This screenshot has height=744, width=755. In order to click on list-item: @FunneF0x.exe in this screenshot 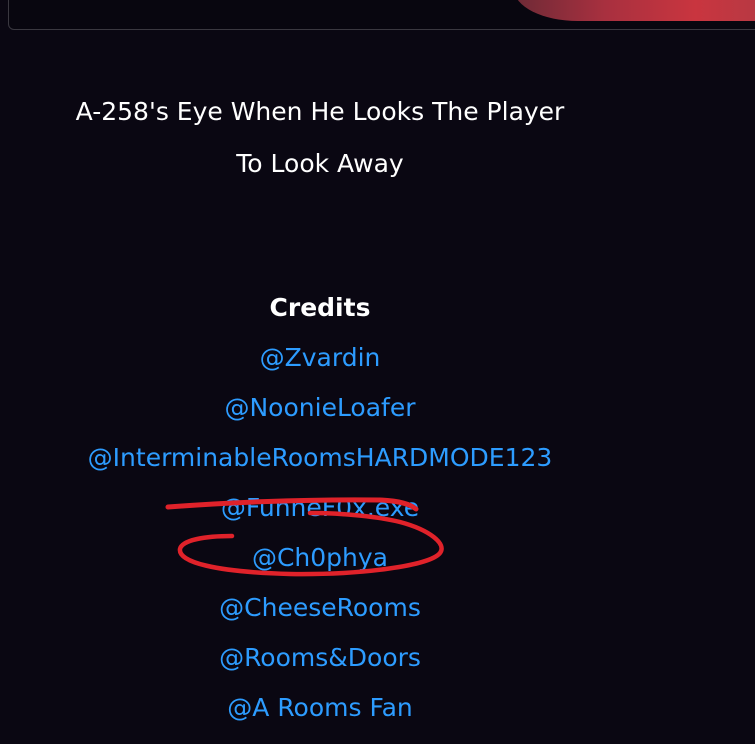, I will do `click(320, 508)`.